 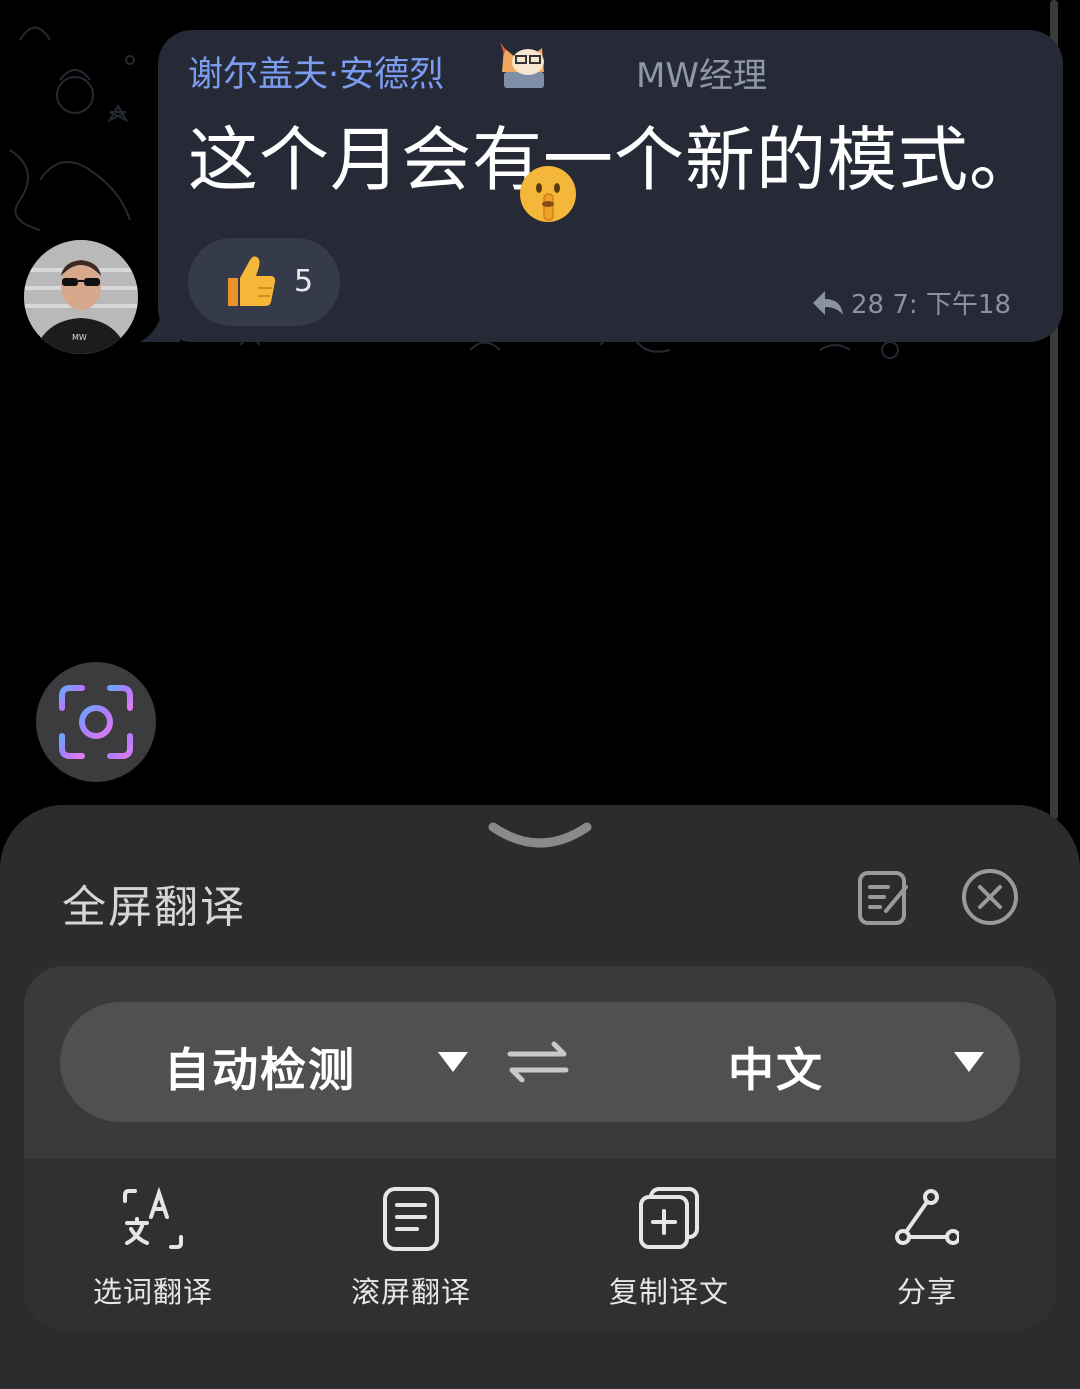 I want to click on message-meta: 28 7: 下午18, so click(x=911, y=302).